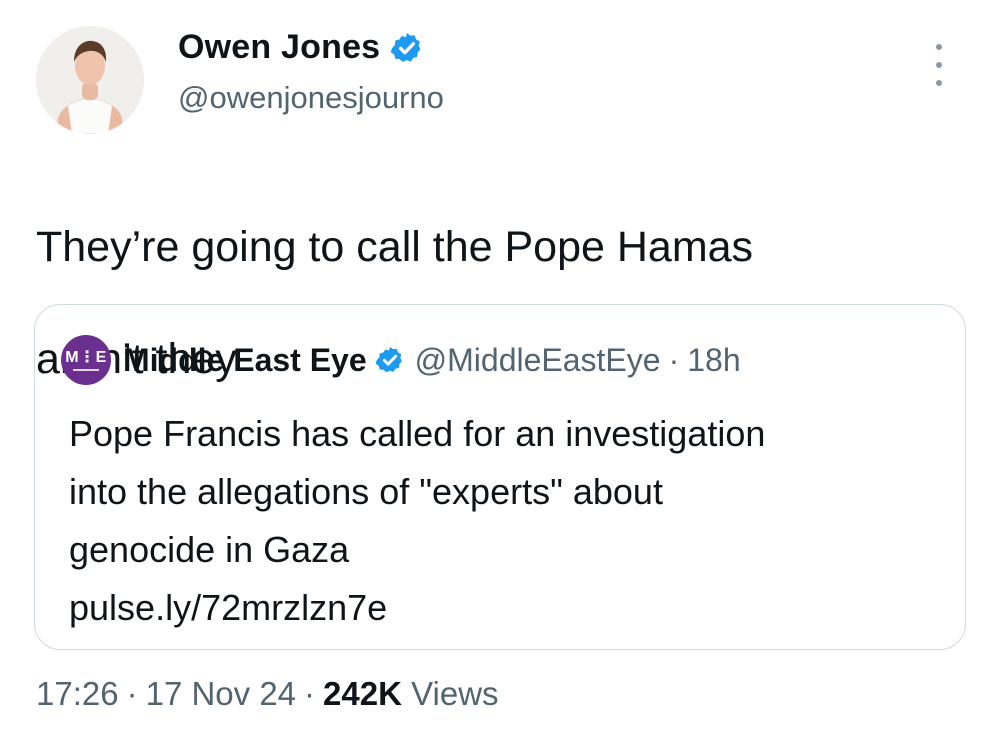  I want to click on tweet-date: 17 Nov 24, so click(221, 693).